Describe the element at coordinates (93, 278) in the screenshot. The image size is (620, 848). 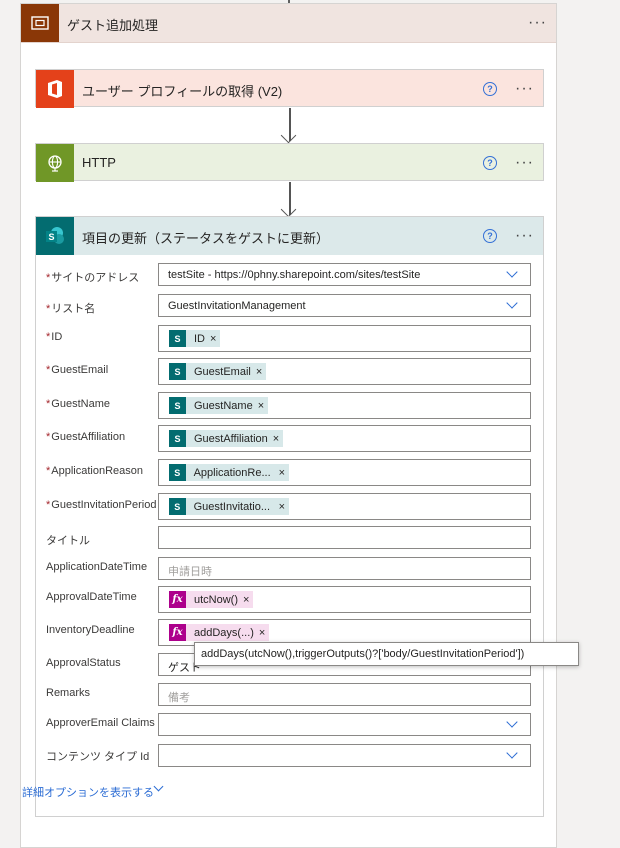
I see `site-label: *サイトのアドレス` at that location.